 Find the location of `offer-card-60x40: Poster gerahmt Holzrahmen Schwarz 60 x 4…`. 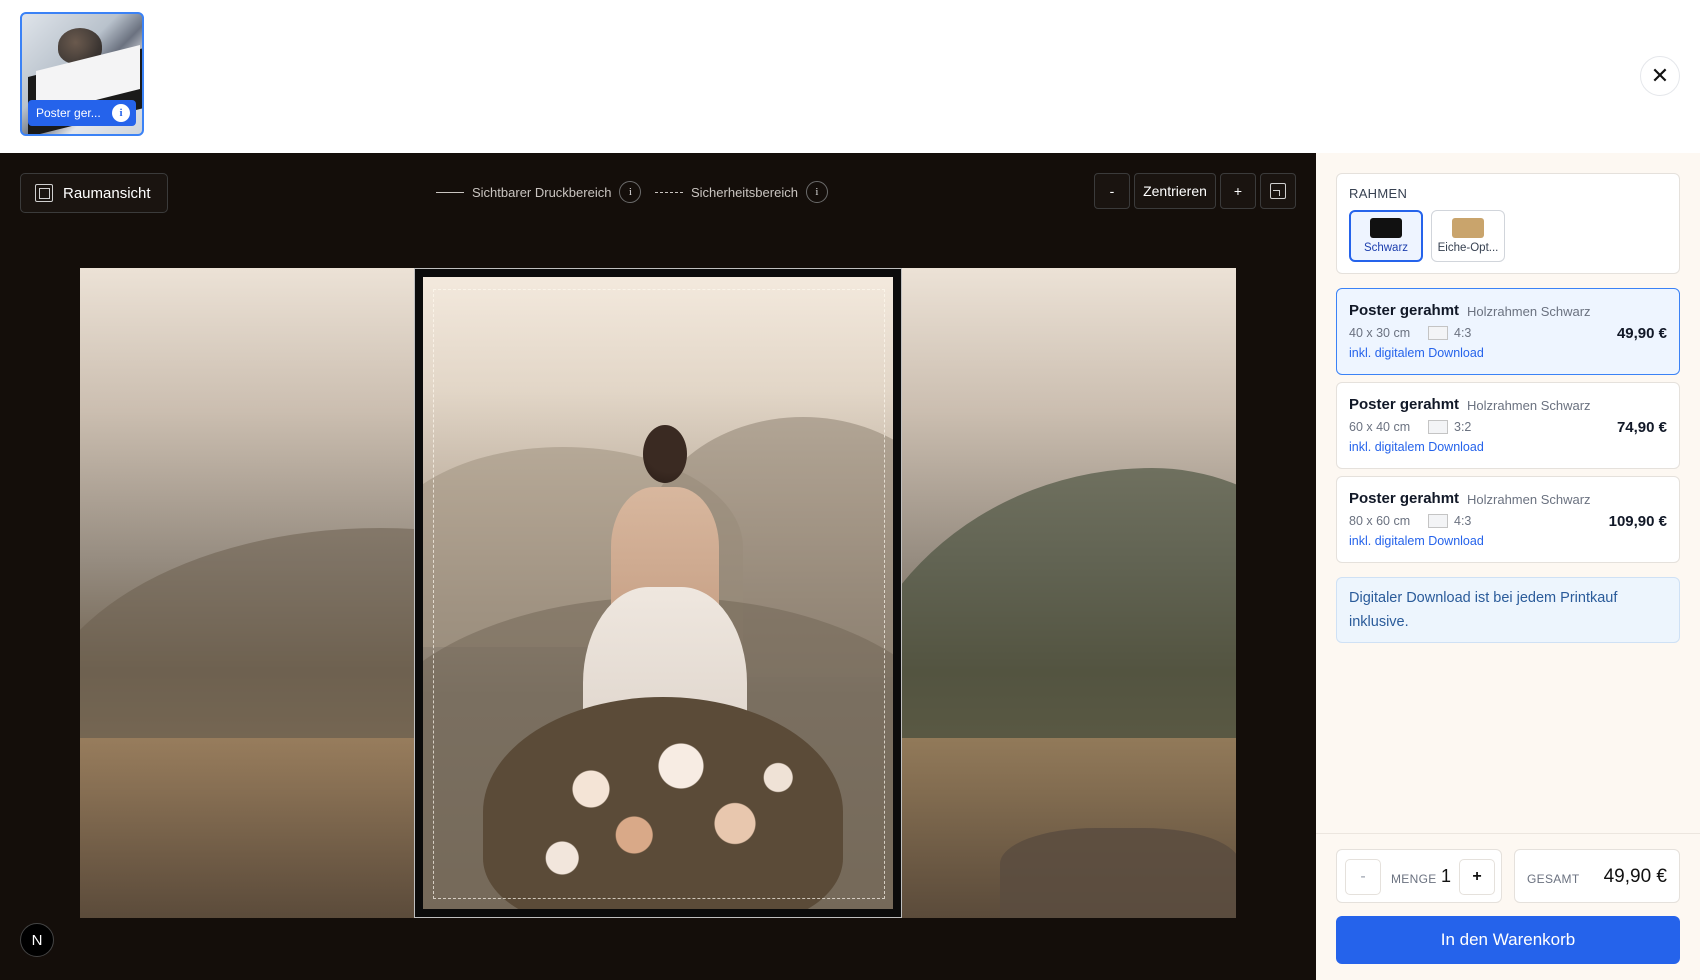

offer-card-60x40: Poster gerahmt Holzrahmen Schwarz 60 x 4… is located at coordinates (1508, 425).